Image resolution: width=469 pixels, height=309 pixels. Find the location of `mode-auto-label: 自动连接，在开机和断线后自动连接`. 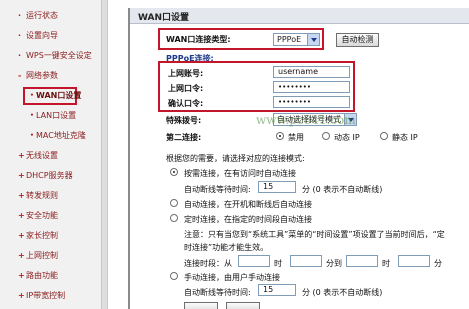

mode-auto-label: 自动连接，在开机和断线后自动连接 is located at coordinates (248, 204).